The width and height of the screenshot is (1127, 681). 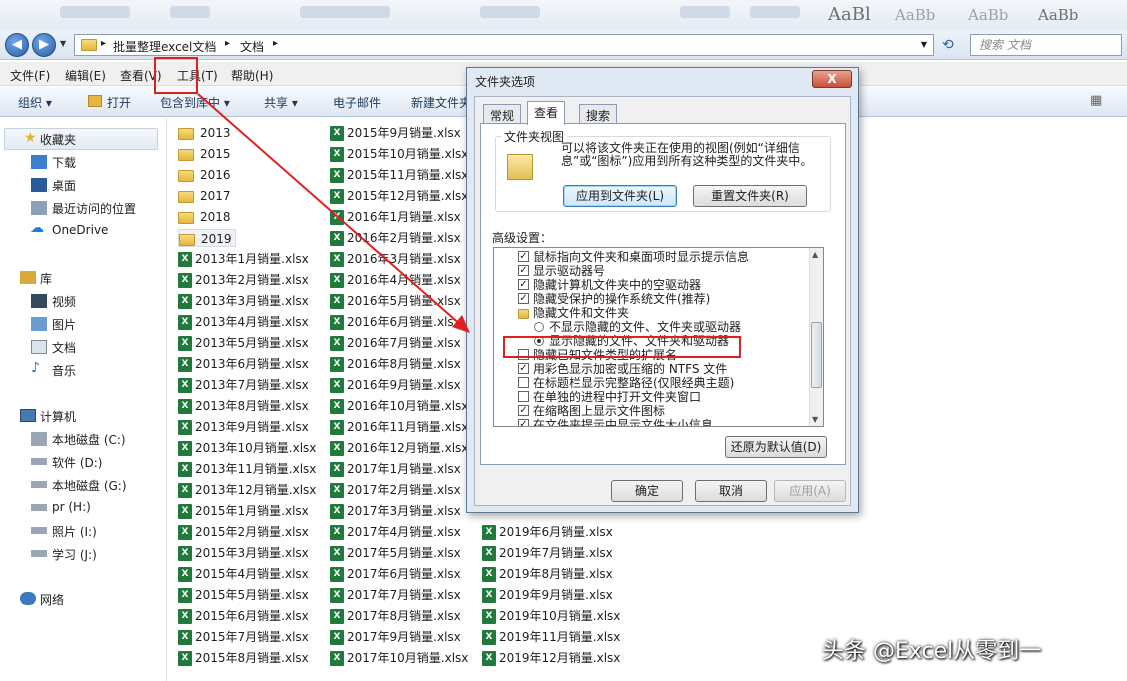 I want to click on arrow-line, so click(x=330, y=210).